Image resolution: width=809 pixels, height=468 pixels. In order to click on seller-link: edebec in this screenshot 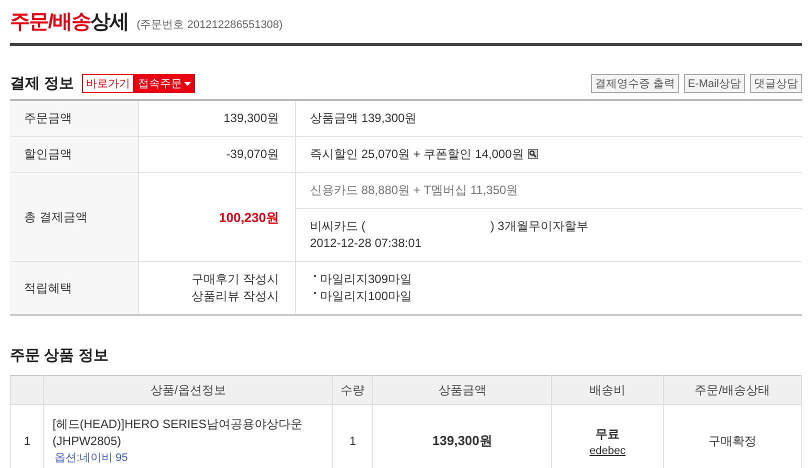, I will do `click(608, 450)`.